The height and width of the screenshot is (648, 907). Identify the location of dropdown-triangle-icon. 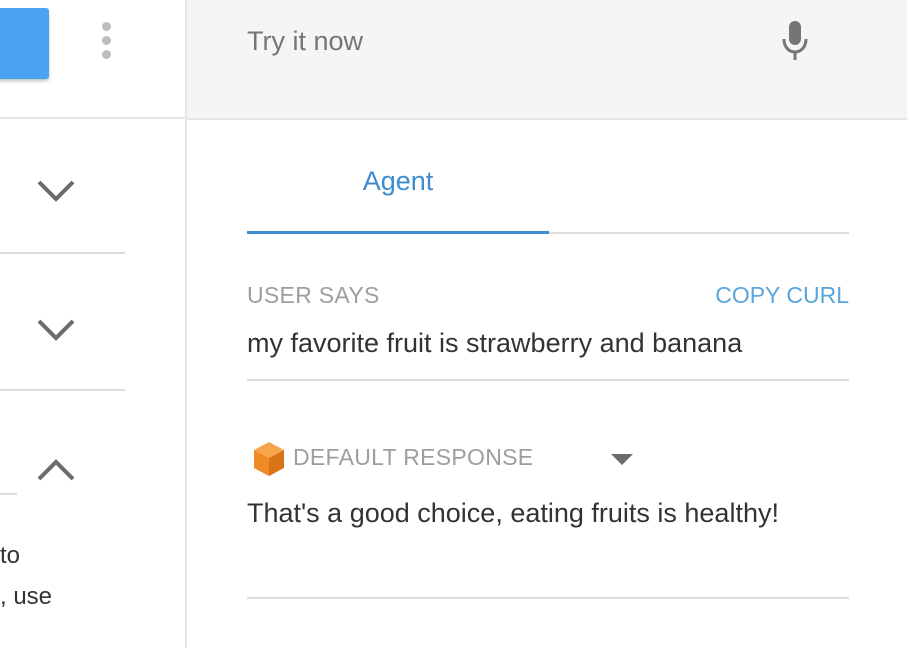
(622, 459).